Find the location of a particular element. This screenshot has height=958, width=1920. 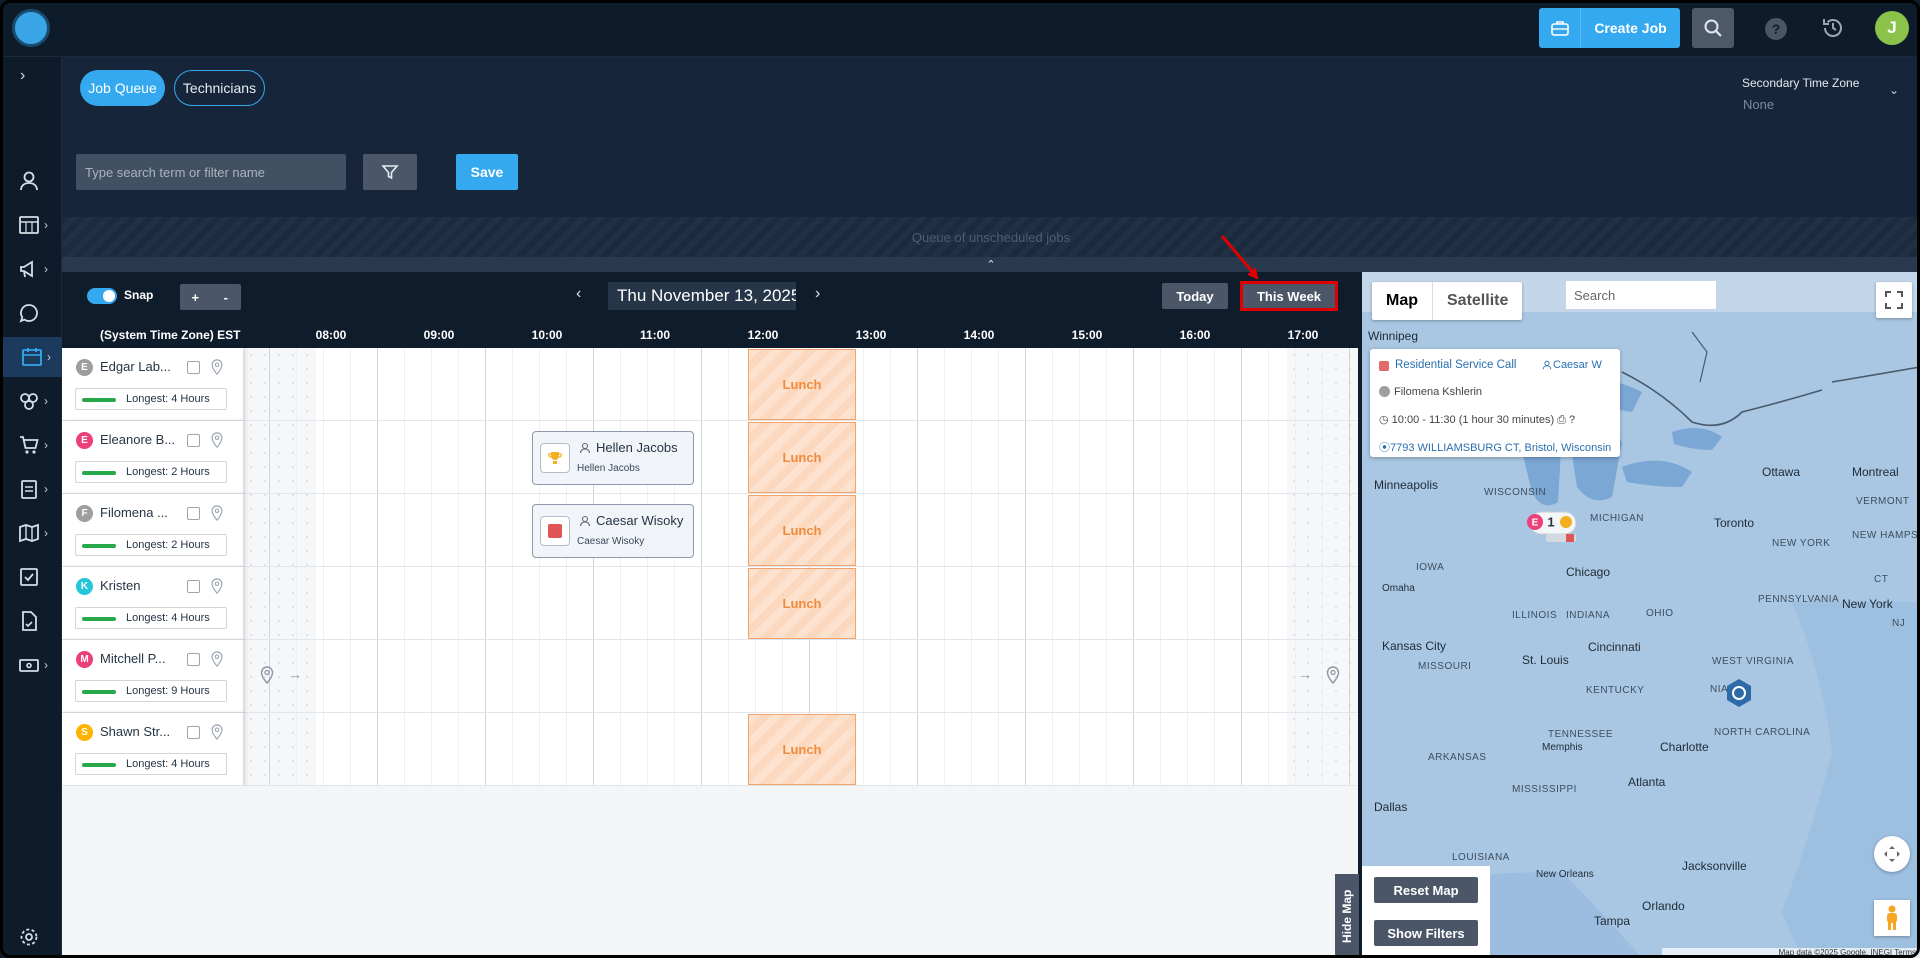

help-icon: ? is located at coordinates (1776, 29).